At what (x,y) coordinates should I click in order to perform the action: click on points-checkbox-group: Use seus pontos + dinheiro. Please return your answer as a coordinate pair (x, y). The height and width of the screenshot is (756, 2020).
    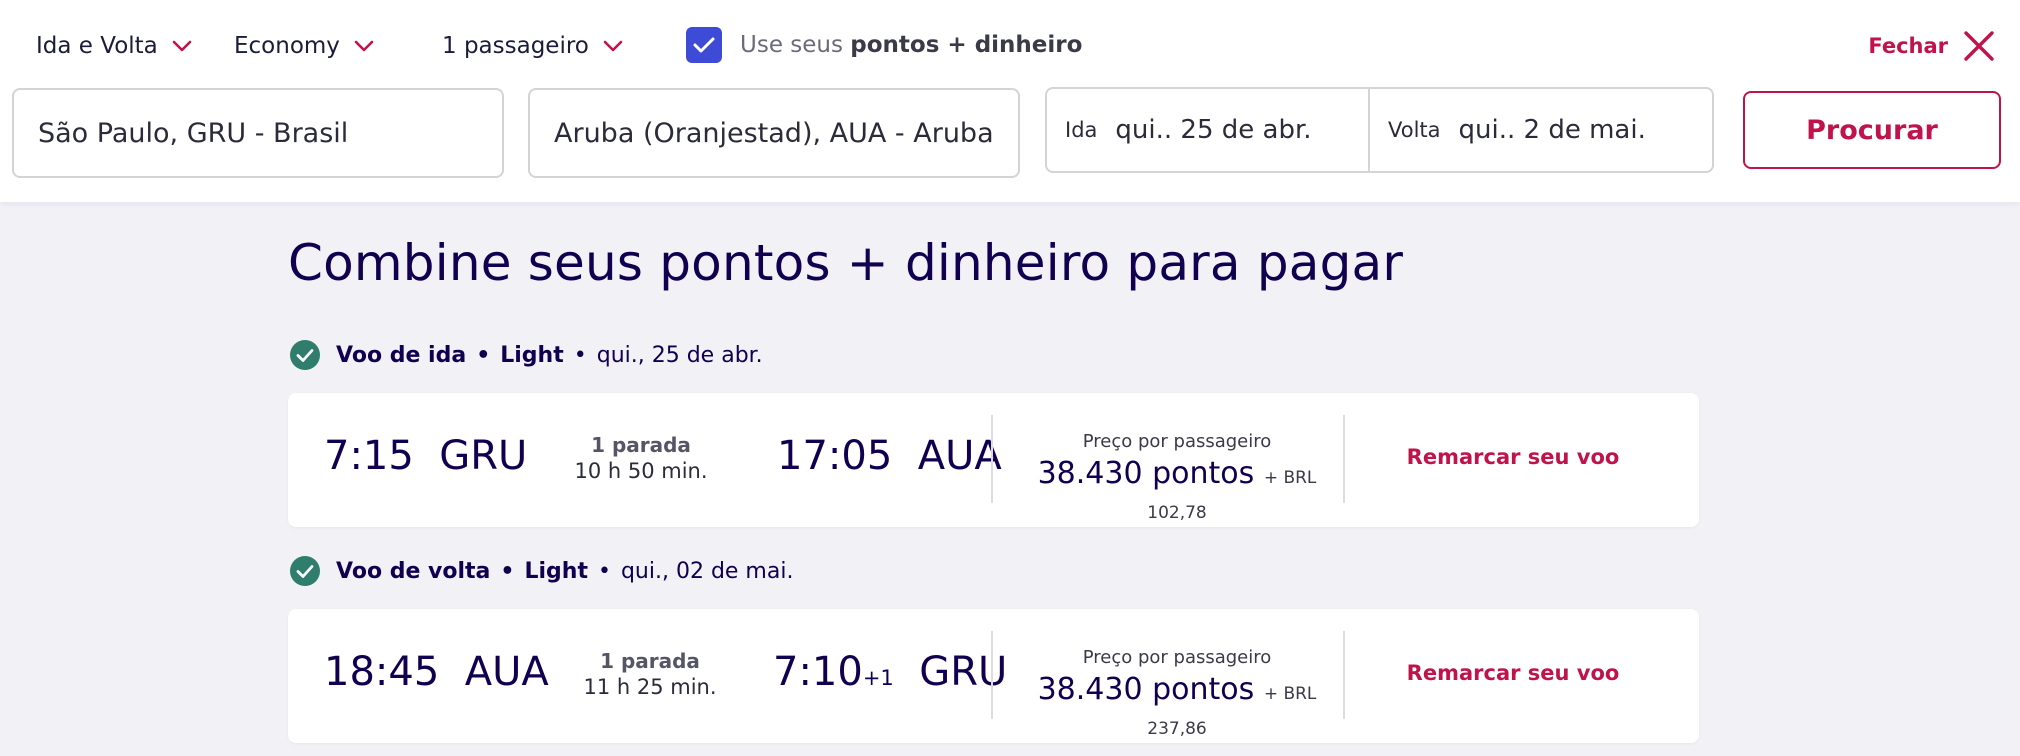
    Looking at the image, I should click on (884, 45).